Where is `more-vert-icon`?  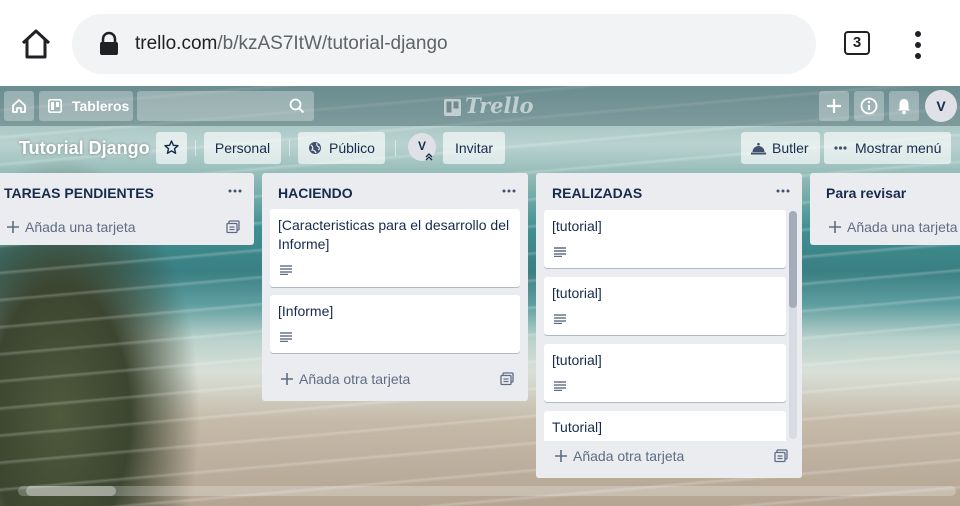 more-vert-icon is located at coordinates (918, 45).